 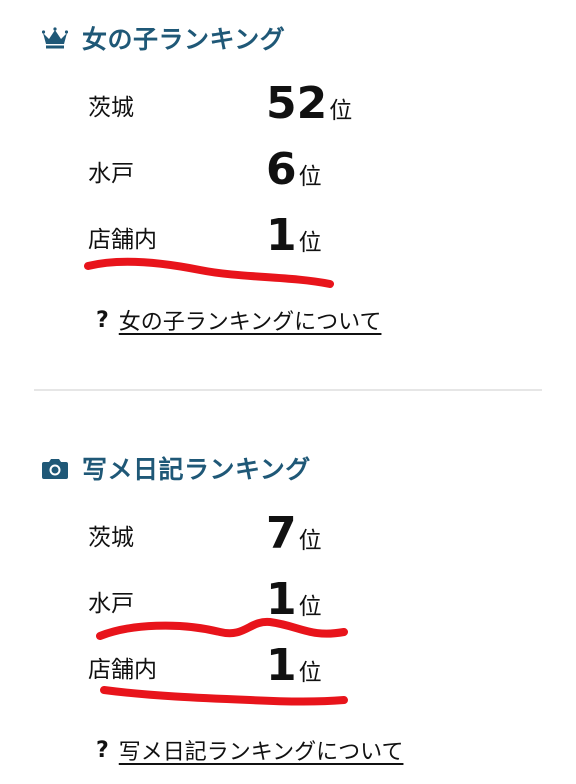 I want to click on rank-value: 7 位, so click(x=294, y=534).